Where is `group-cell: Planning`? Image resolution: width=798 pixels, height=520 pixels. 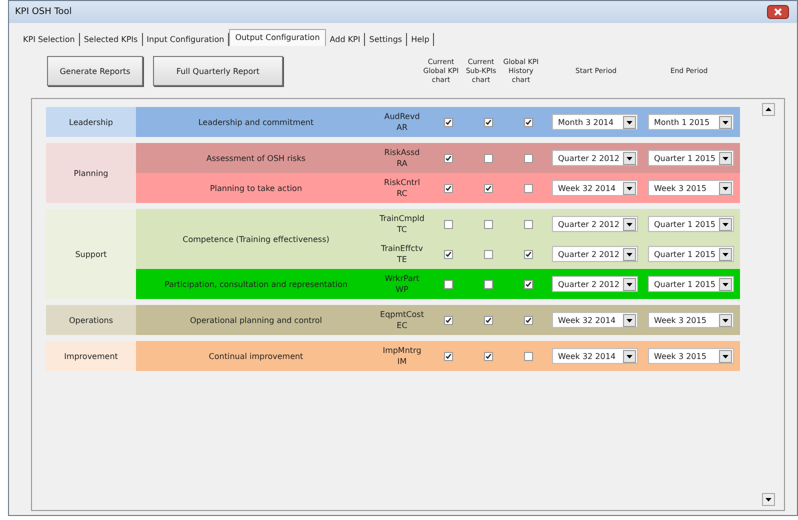 group-cell: Planning is located at coordinates (91, 173).